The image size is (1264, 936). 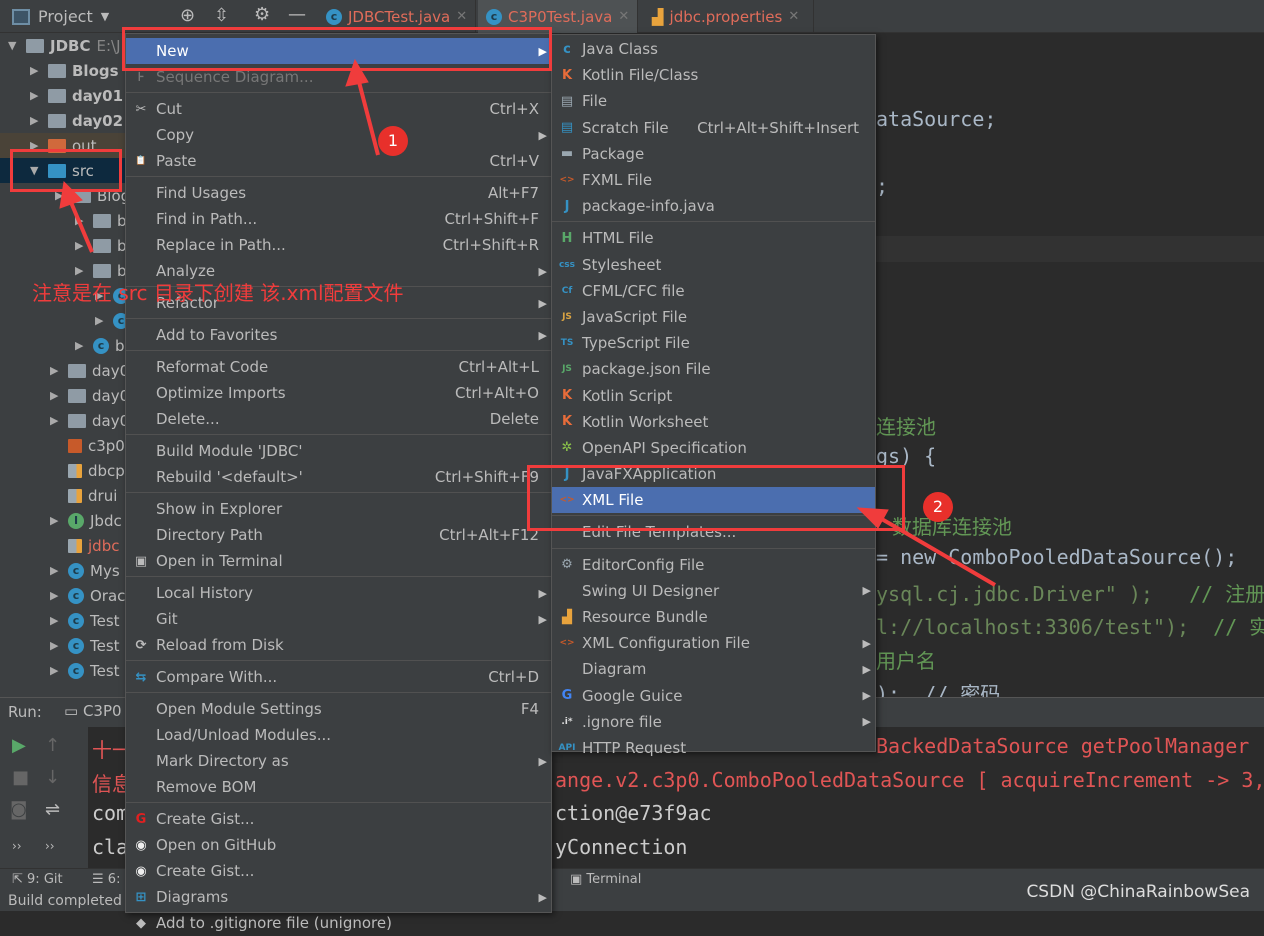 I want to click on annotation-note: 注意是在 src 目录下创建 该.xml配置文件, so click(x=218, y=293).